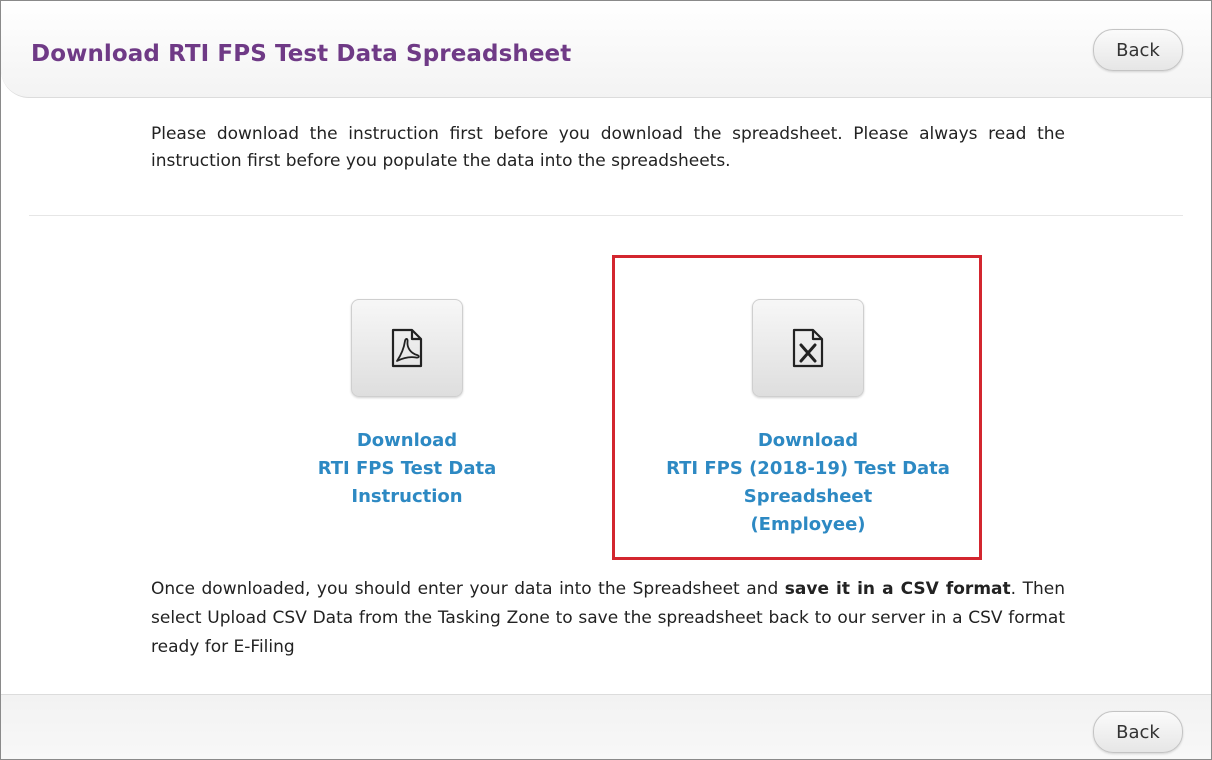 Image resolution: width=1212 pixels, height=760 pixels. Describe the element at coordinates (808, 468) in the screenshot. I see `spreadsheet-line-2: RTI FPS (2018-19) Test Data` at that location.